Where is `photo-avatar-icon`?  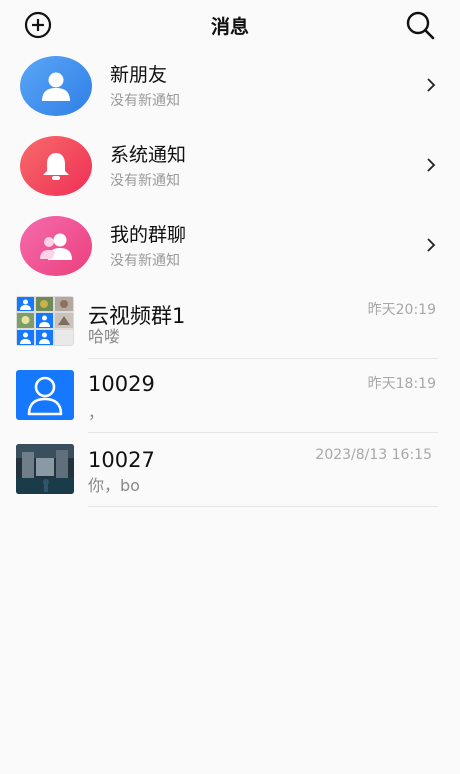 photo-avatar-icon is located at coordinates (45, 469).